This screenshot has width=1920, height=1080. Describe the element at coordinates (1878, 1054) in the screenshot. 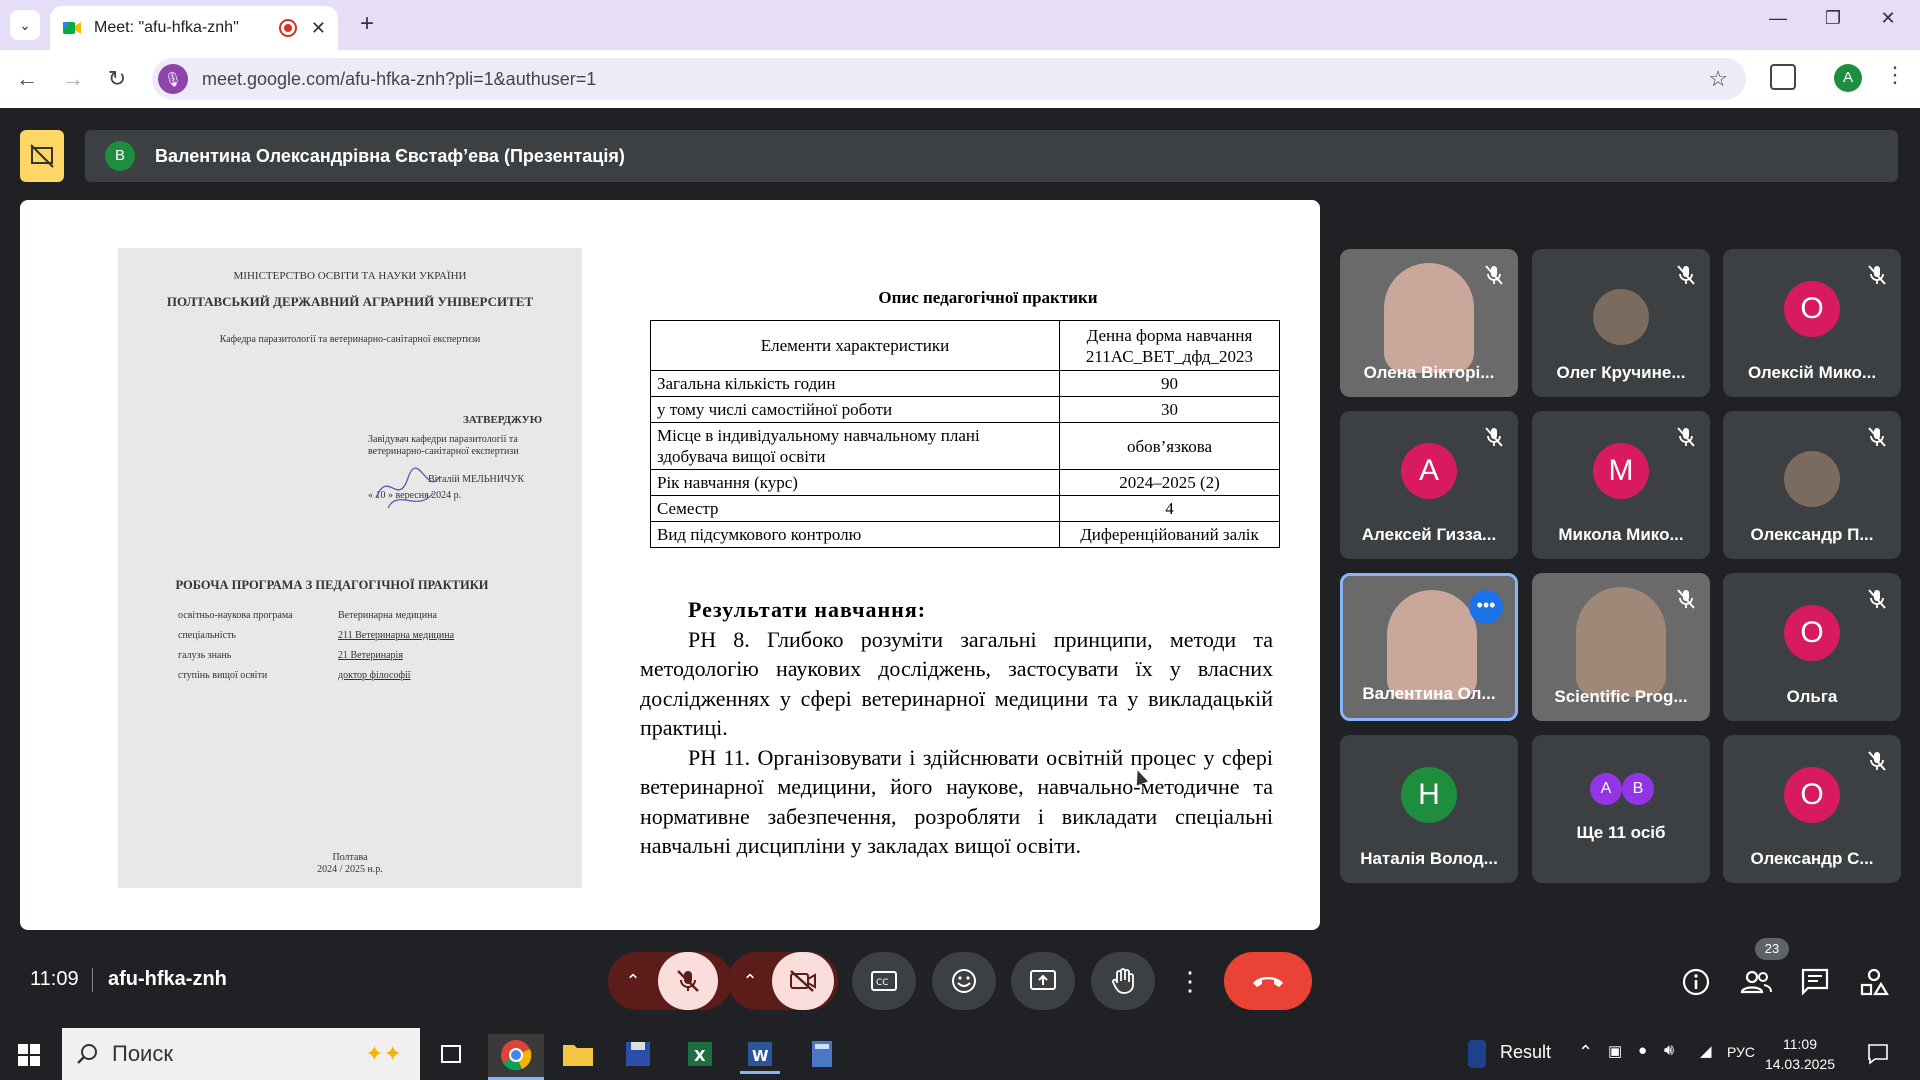

I see `notifications-icon` at that location.